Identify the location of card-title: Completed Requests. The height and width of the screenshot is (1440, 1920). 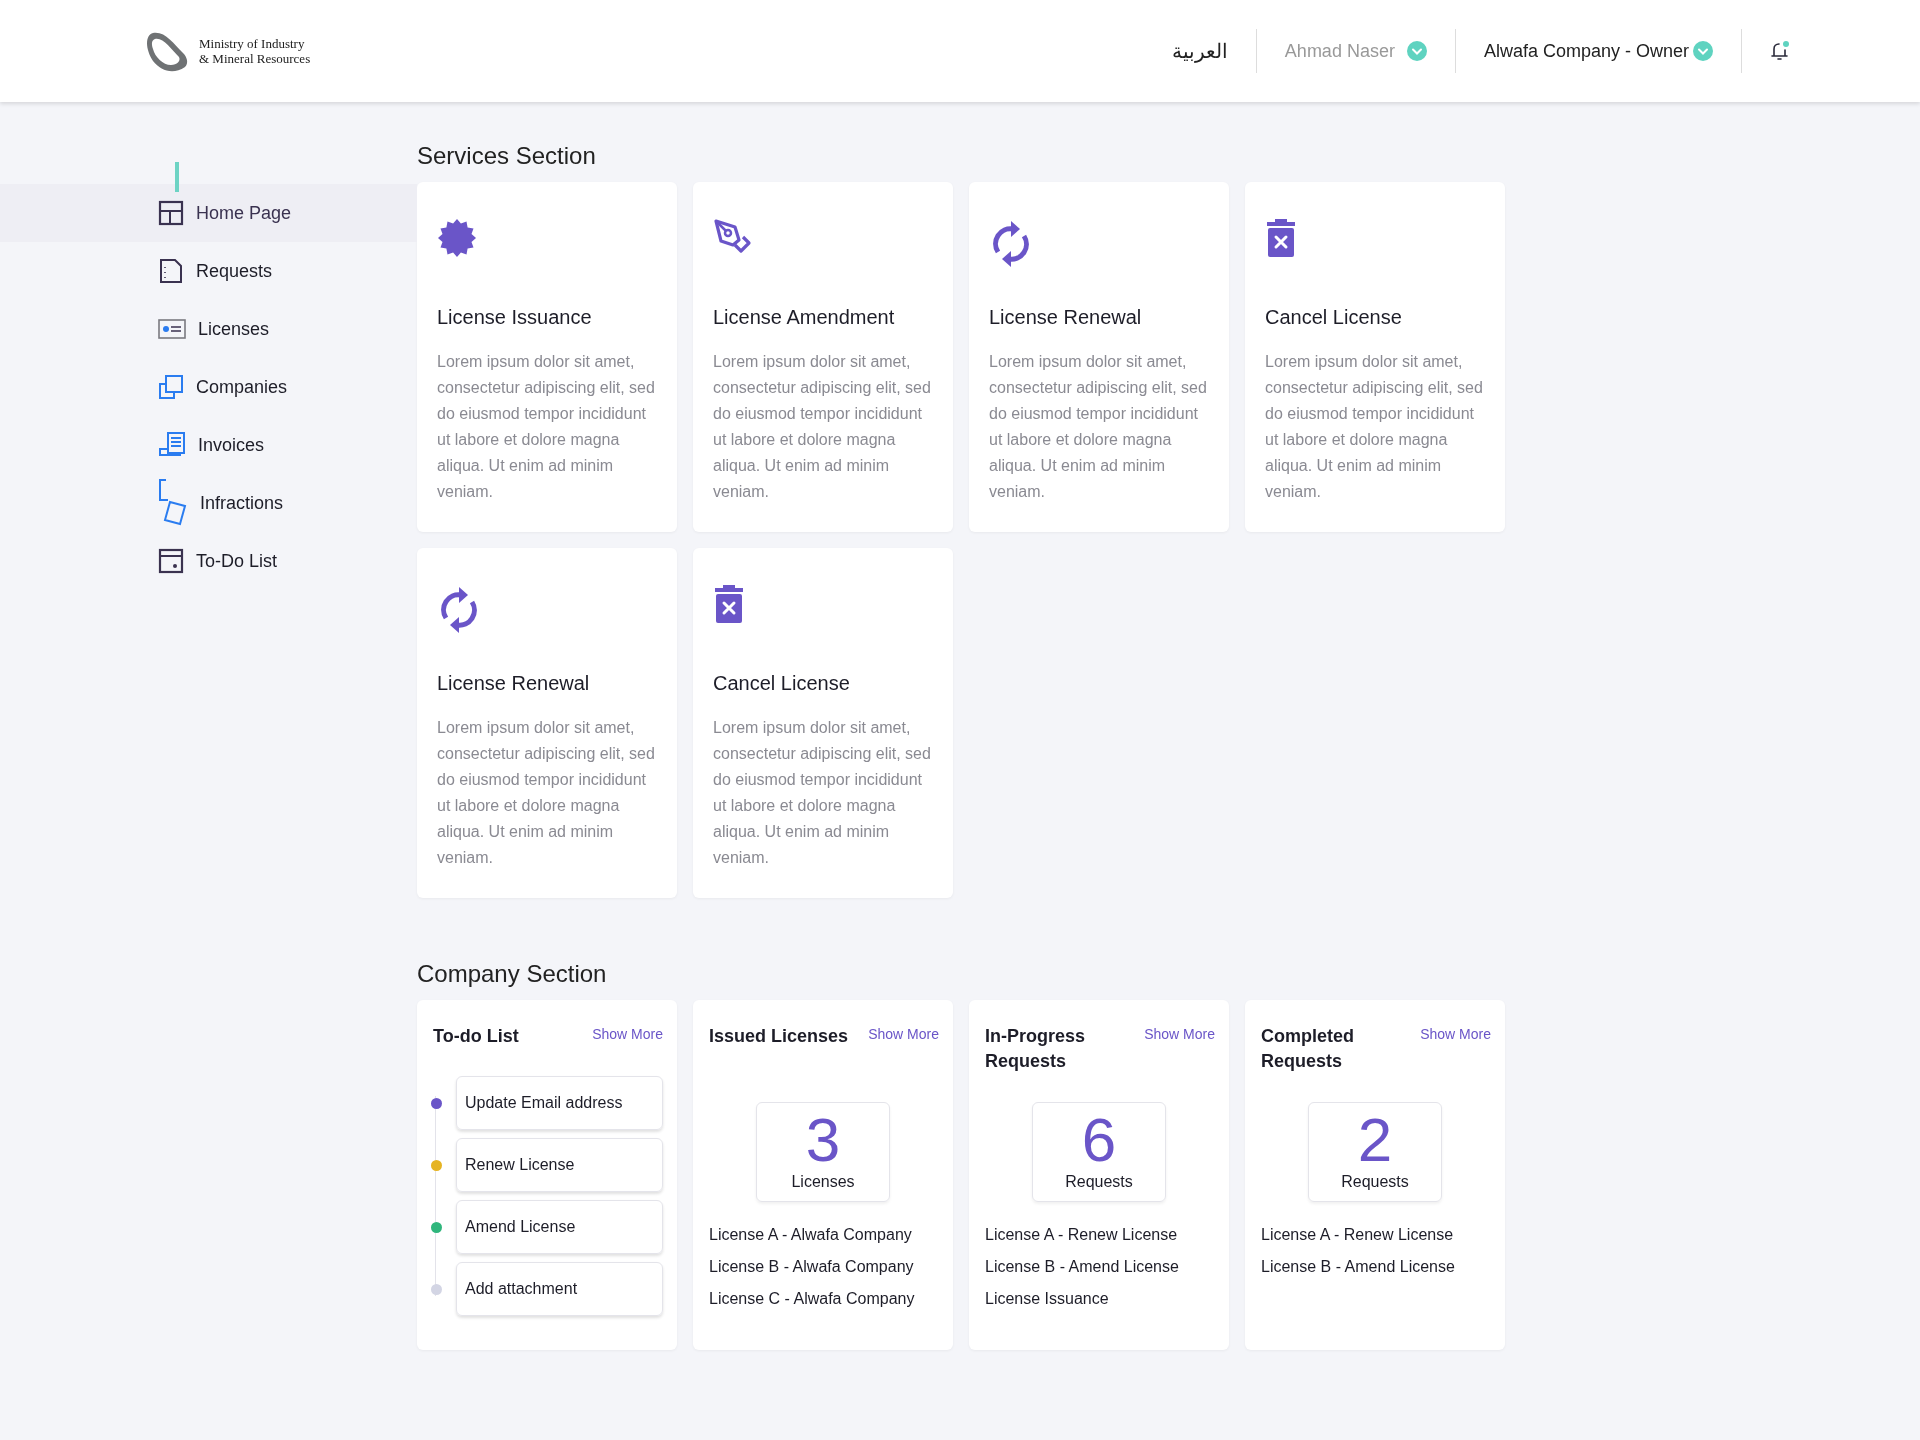
(1308, 1049).